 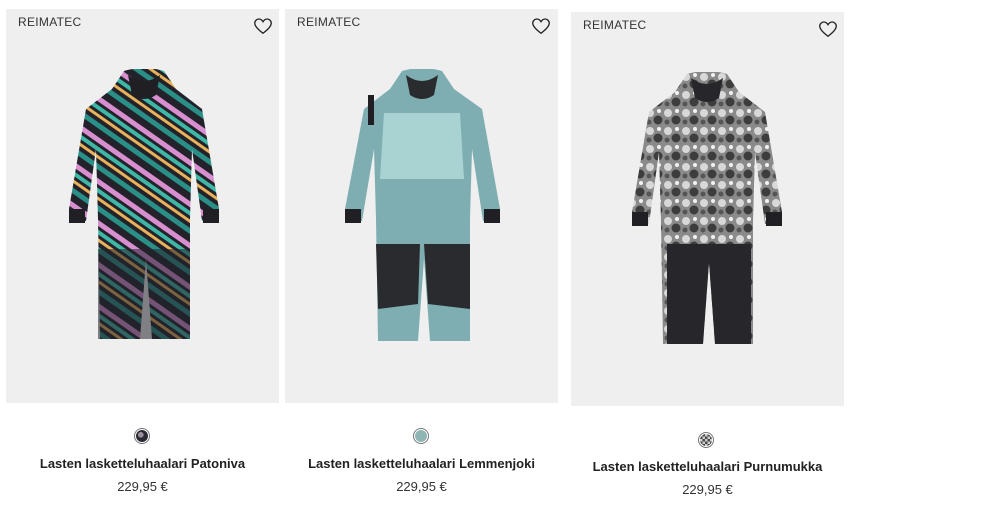 I want to click on snowsuit-image-purnumukka, so click(x=707, y=208).